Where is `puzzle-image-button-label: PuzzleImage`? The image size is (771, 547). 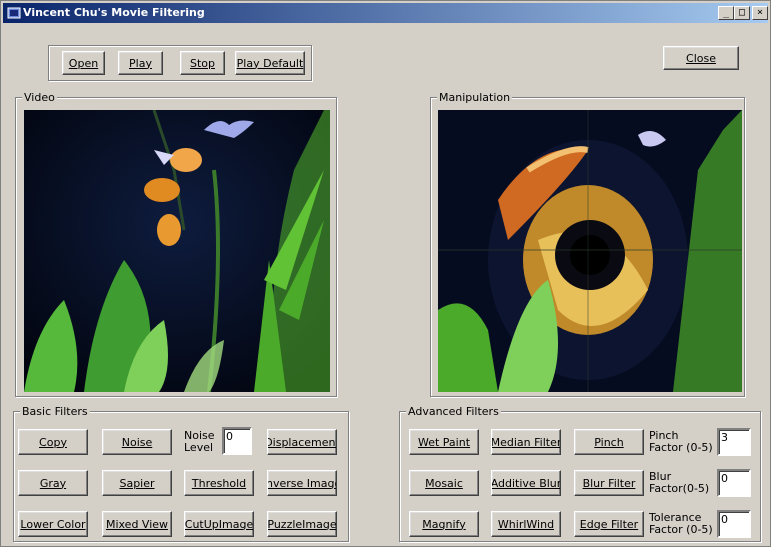 puzzle-image-button-label: PuzzleImage is located at coordinates (302, 524).